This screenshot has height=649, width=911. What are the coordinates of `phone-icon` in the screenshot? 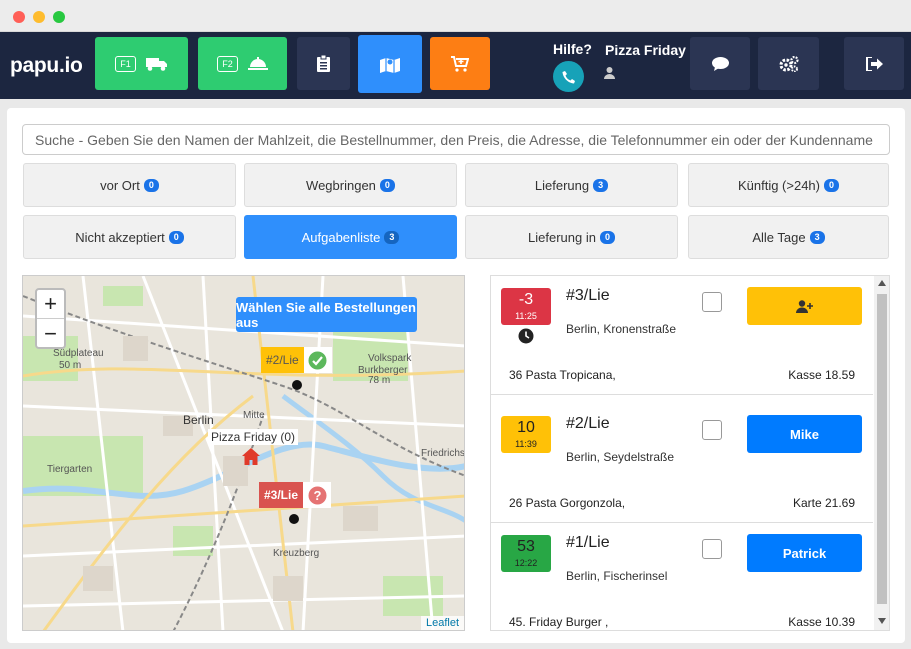 It's located at (568, 76).